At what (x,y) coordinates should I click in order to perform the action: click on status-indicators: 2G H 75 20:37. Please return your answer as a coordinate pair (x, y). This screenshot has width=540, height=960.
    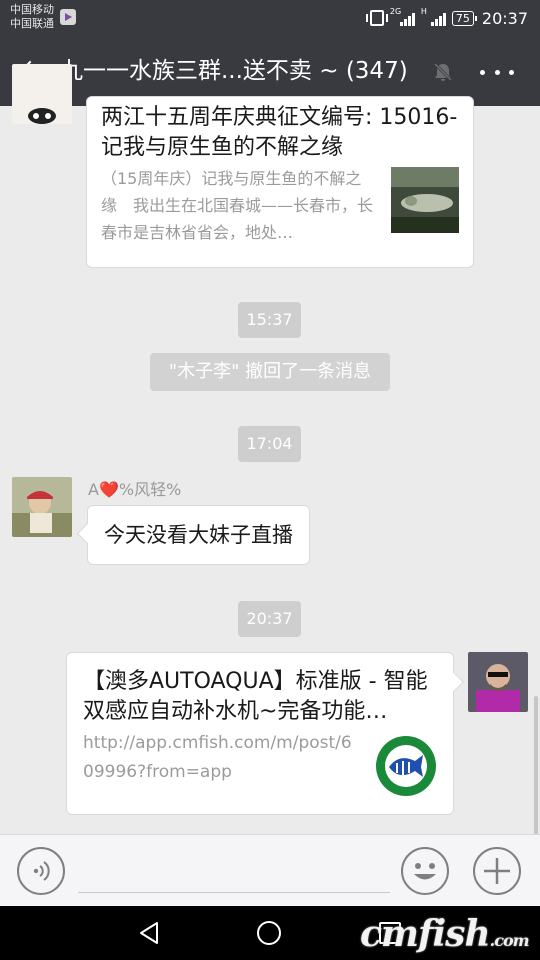
    Looking at the image, I should click on (446, 18).